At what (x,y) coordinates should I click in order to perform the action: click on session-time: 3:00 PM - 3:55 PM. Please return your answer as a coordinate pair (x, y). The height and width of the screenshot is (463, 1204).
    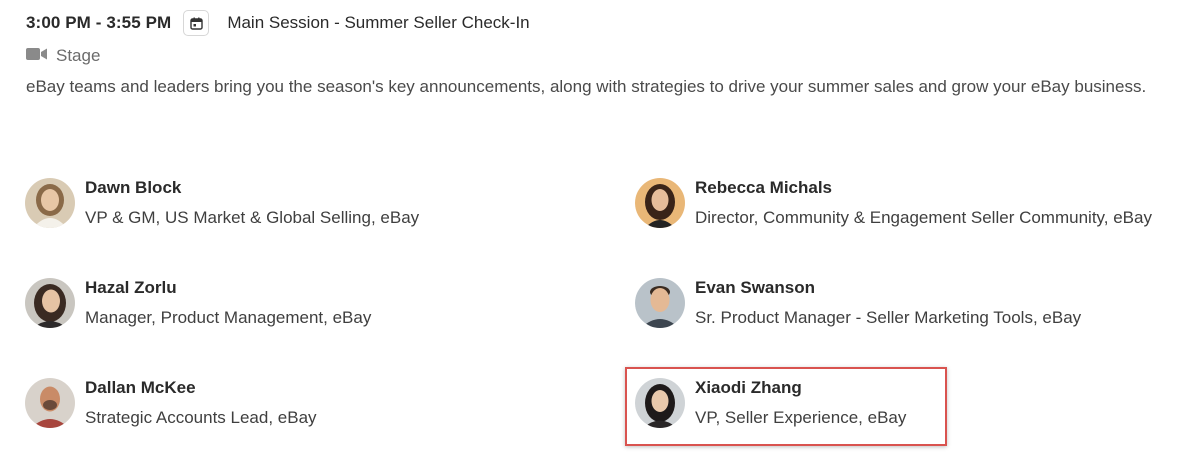
    Looking at the image, I should click on (99, 22).